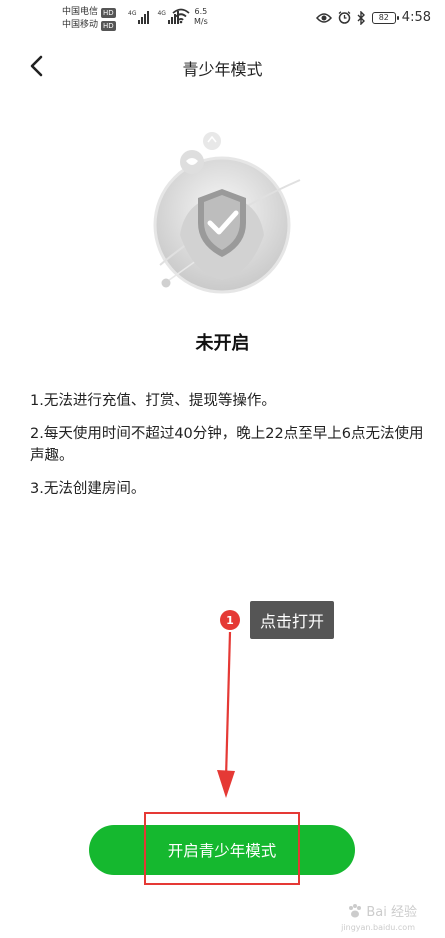 This screenshot has height=938, width=445. I want to click on battery-icon: 82, so click(385, 17).